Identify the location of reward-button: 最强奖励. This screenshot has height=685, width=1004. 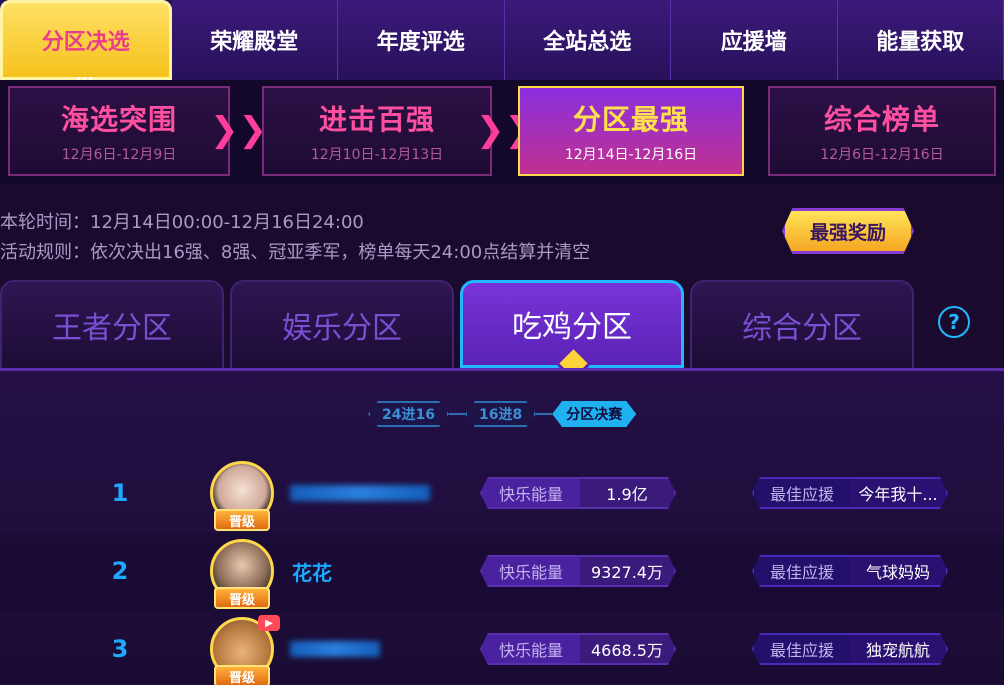
(848, 231).